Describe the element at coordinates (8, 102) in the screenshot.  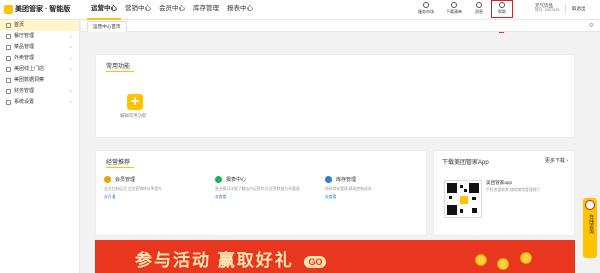
I see `gear-icon` at that location.